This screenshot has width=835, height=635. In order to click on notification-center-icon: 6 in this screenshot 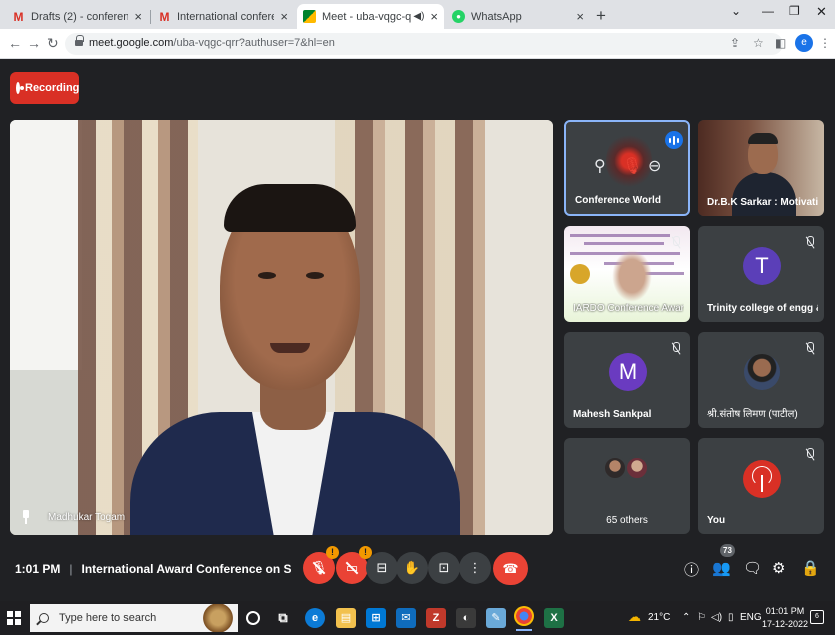, I will do `click(817, 617)`.